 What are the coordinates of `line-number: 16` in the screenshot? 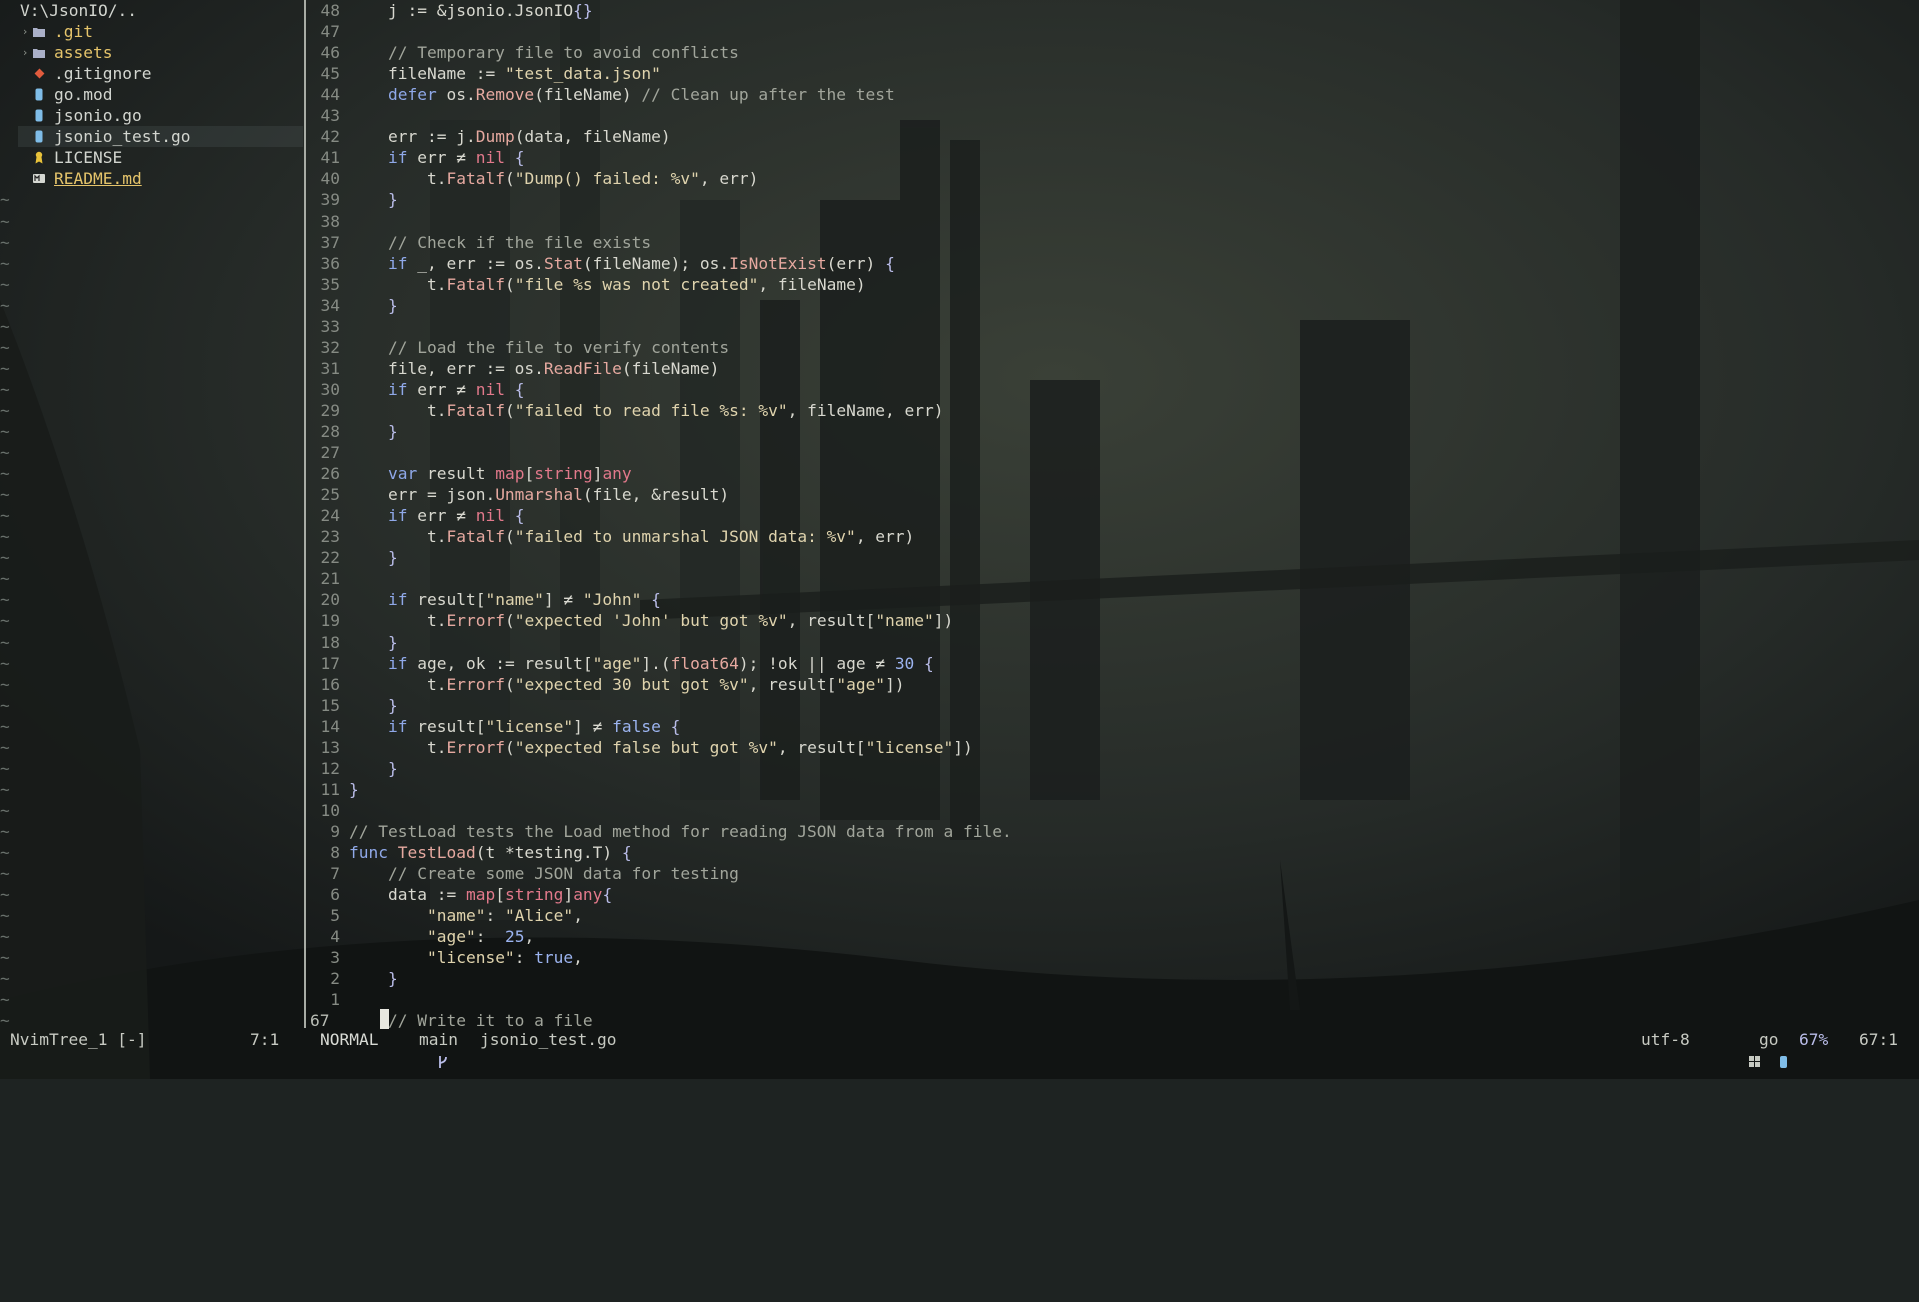 It's located at (330, 684).